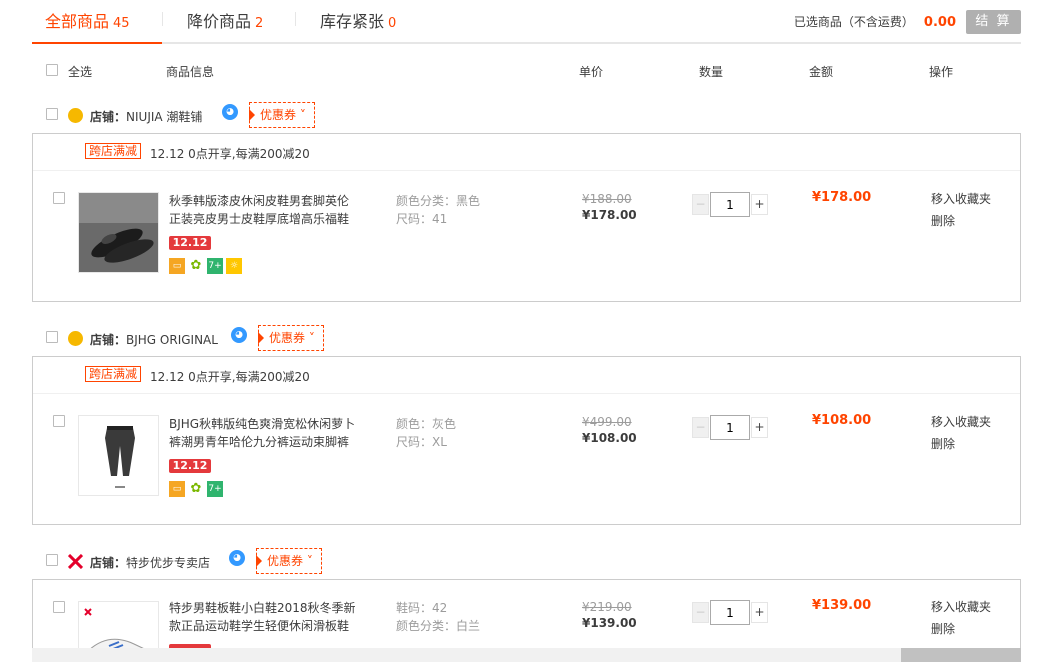  Describe the element at coordinates (113, 374) in the screenshot. I see `promo-tag: 跨店满减` at that location.